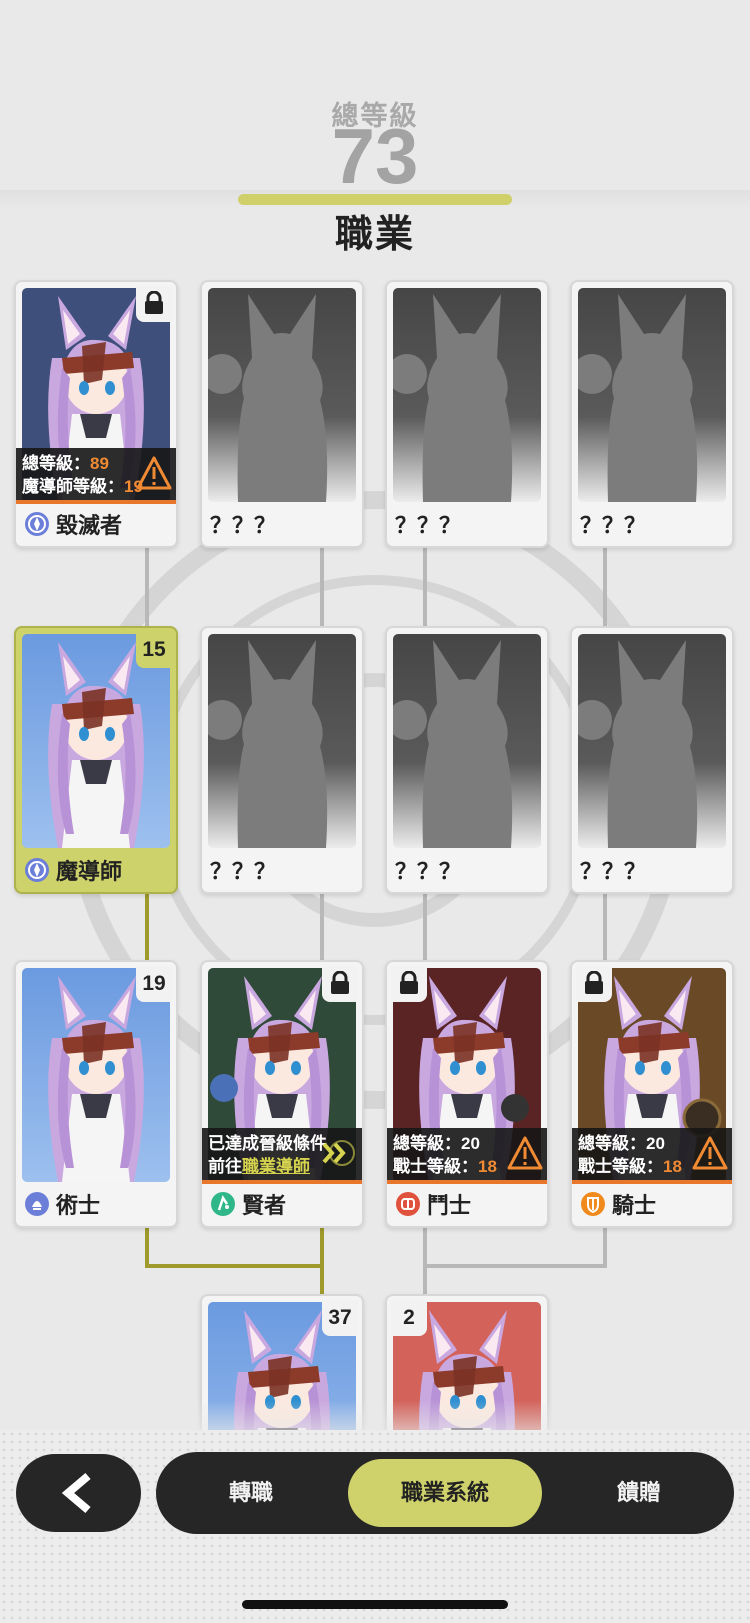 The height and width of the screenshot is (1623, 750). Describe the element at coordinates (89, 871) in the screenshot. I see `job-name: 魔導師` at that location.